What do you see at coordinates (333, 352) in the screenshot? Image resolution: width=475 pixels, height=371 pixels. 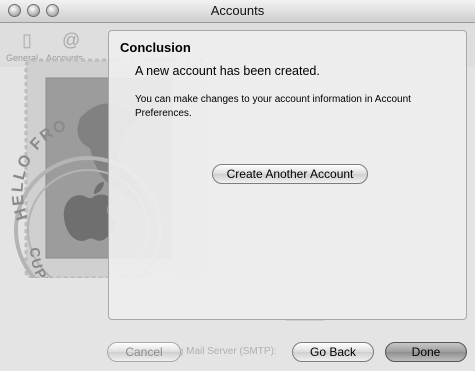 I see `go-back-button: Go Back` at bounding box center [333, 352].